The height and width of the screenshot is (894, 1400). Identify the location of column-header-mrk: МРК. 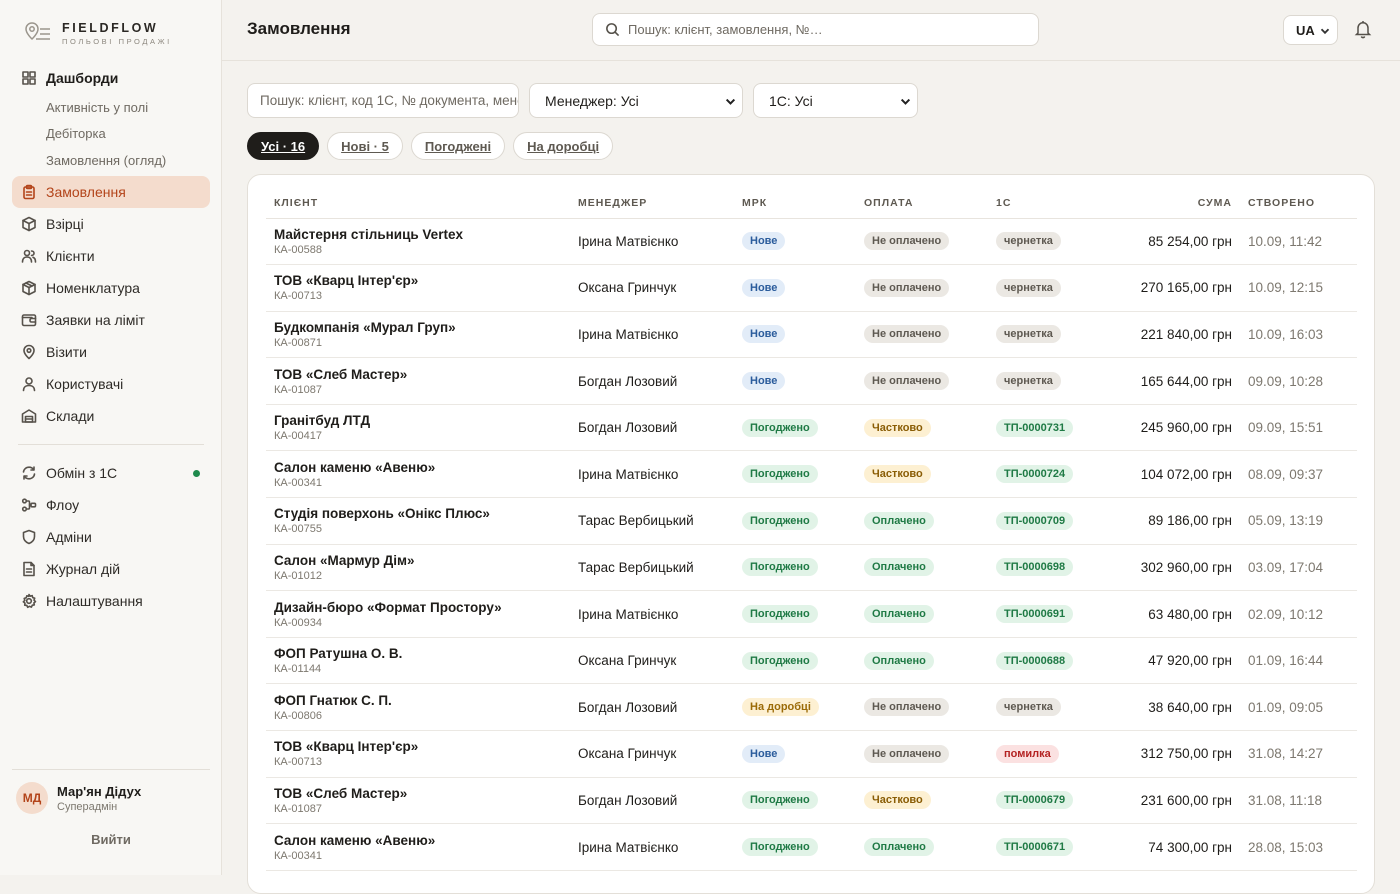
(795, 204).